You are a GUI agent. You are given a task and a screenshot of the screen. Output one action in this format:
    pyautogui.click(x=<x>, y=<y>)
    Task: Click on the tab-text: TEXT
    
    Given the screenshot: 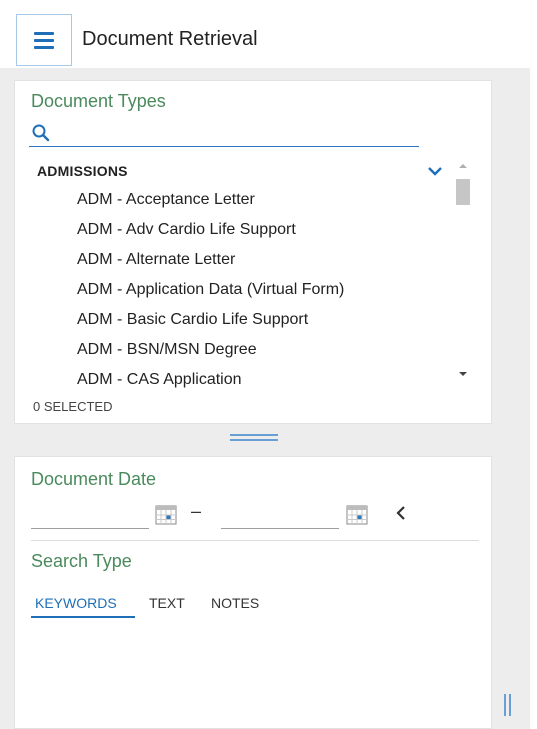 What is the action you would take?
    pyautogui.click(x=167, y=603)
    